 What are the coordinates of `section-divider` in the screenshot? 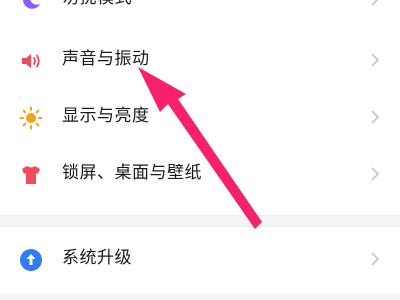 It's located at (200, 221).